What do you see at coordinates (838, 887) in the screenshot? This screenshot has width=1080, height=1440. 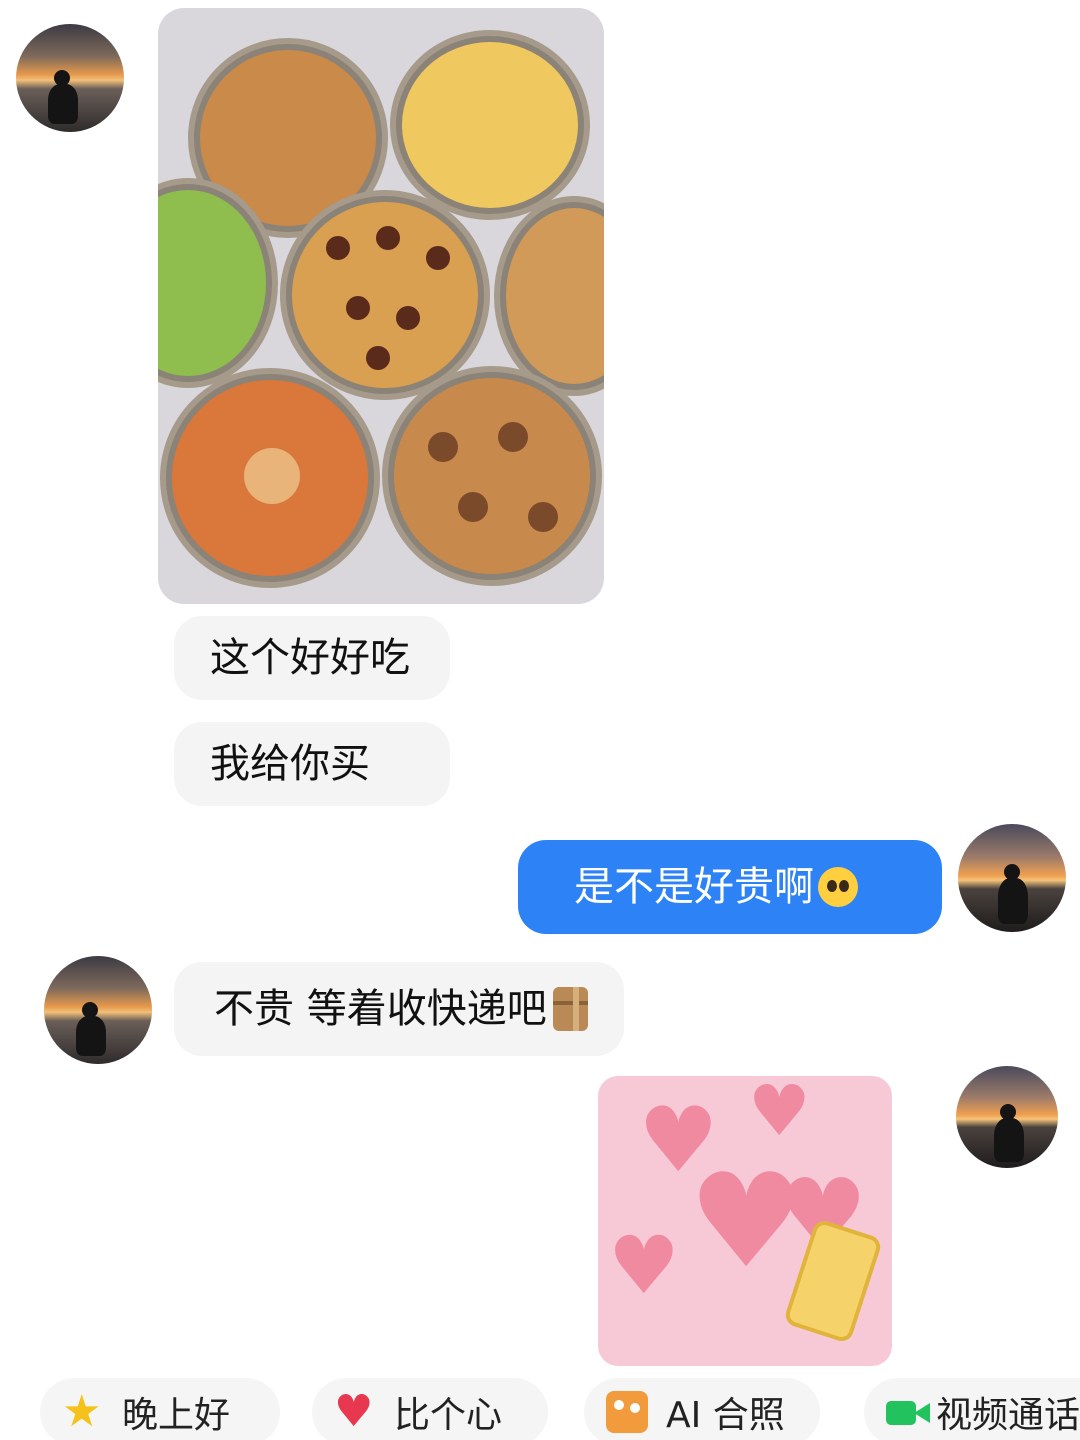 I see `pleading-face-icon` at bounding box center [838, 887].